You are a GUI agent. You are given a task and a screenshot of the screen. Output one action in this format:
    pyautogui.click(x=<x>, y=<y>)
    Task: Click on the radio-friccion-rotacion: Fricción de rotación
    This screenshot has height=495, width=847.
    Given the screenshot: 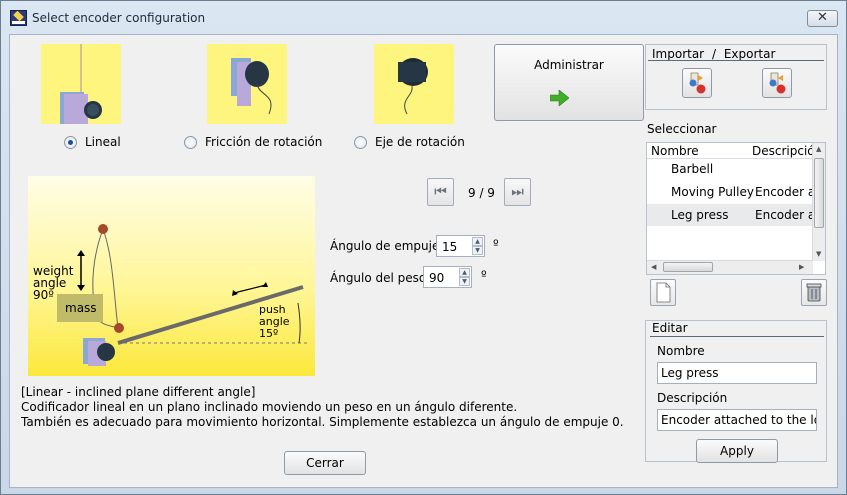 What is the action you would take?
    pyautogui.click(x=253, y=142)
    